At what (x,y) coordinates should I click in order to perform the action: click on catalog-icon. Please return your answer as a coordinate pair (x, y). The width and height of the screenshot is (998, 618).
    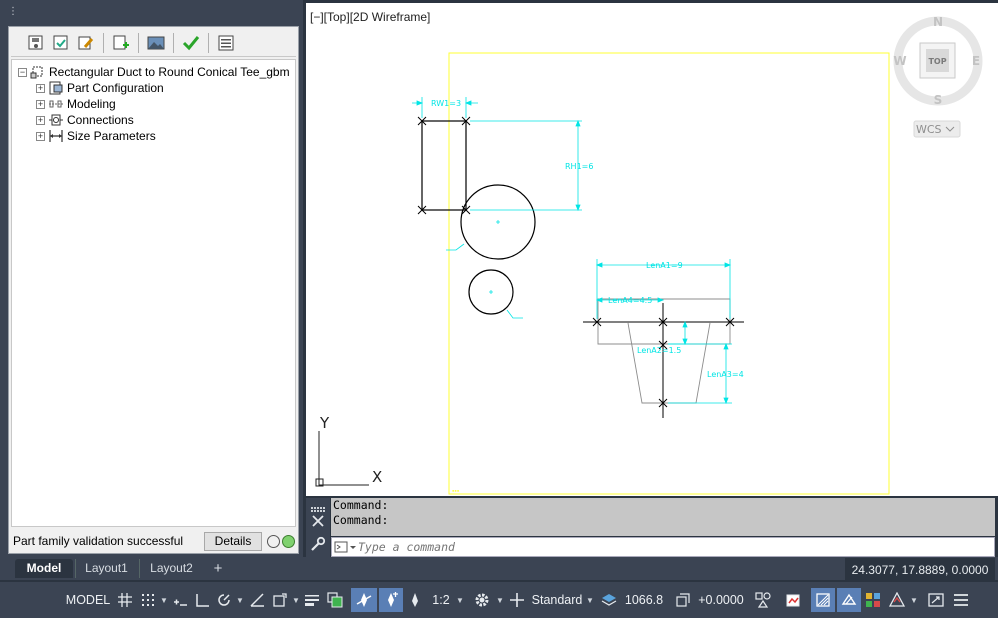
    Looking at the image, I should click on (226, 43).